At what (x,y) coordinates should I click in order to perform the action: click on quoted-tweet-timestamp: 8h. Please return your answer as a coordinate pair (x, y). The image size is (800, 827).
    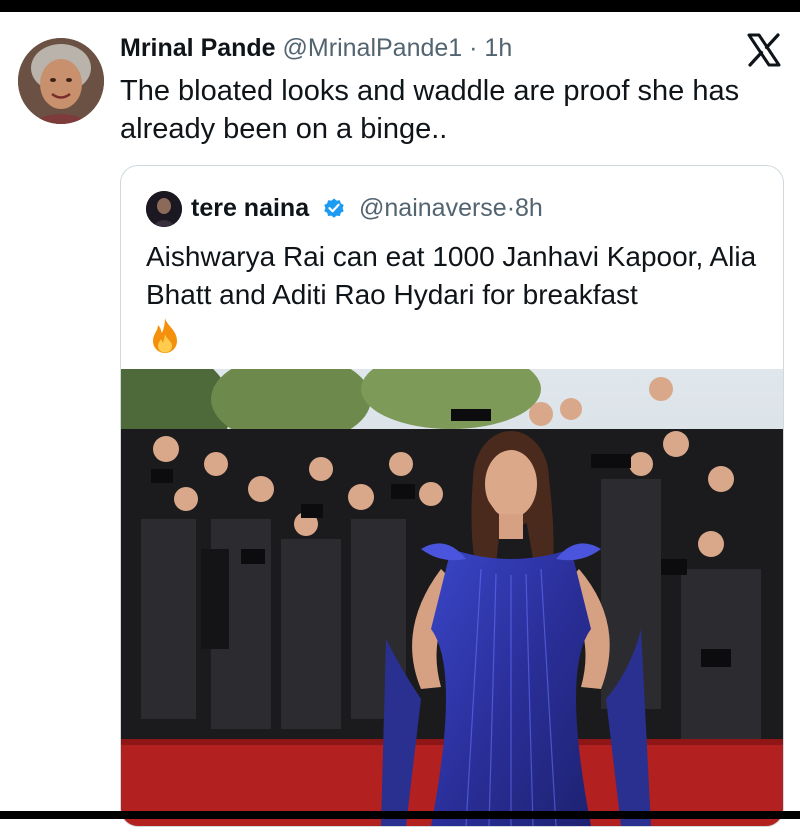
    Looking at the image, I should click on (529, 208).